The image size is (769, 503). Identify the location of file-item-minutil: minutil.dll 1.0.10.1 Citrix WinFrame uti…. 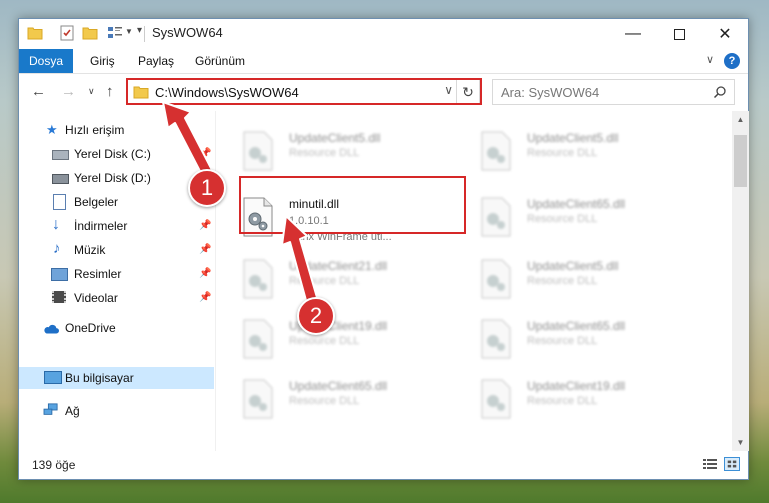
(351, 221).